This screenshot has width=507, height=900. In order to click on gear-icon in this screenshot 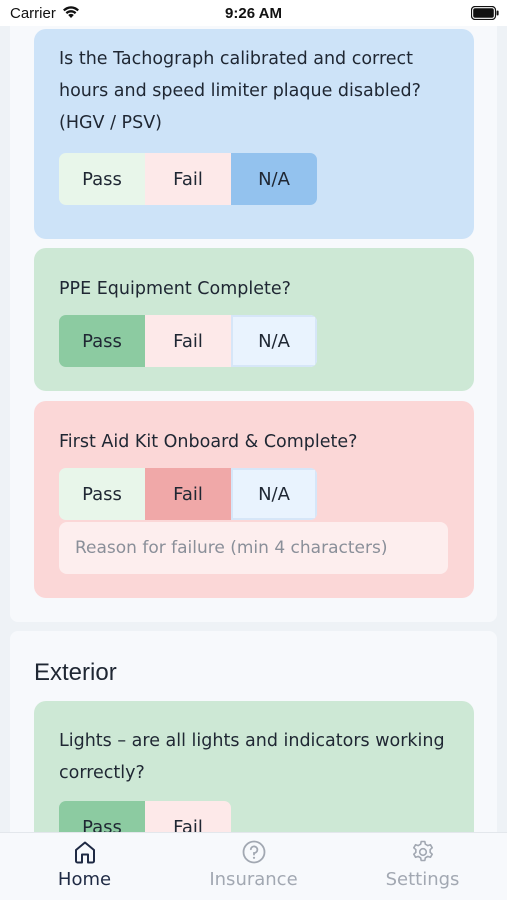, I will do `click(422, 851)`.